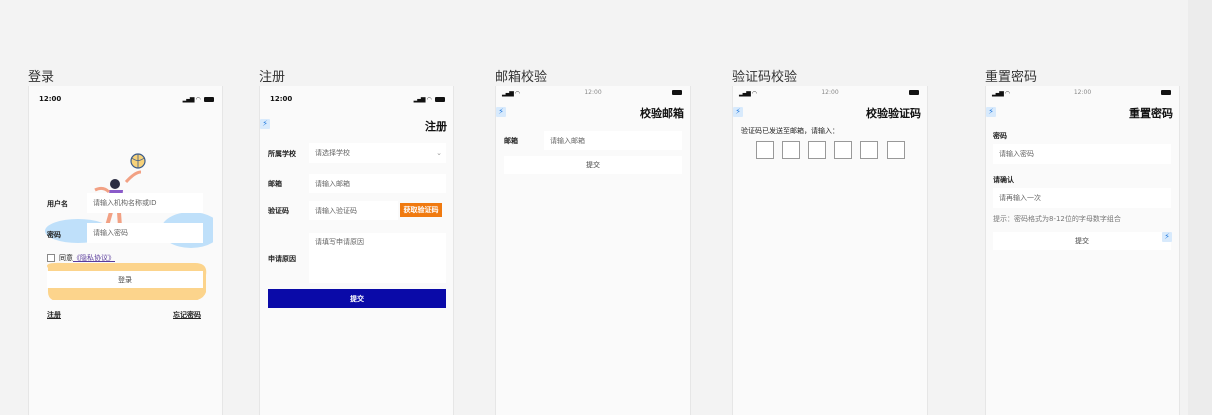 Image resolution: width=1212 pixels, height=415 pixels. I want to click on board-title-login: 登录, so click(41, 77).